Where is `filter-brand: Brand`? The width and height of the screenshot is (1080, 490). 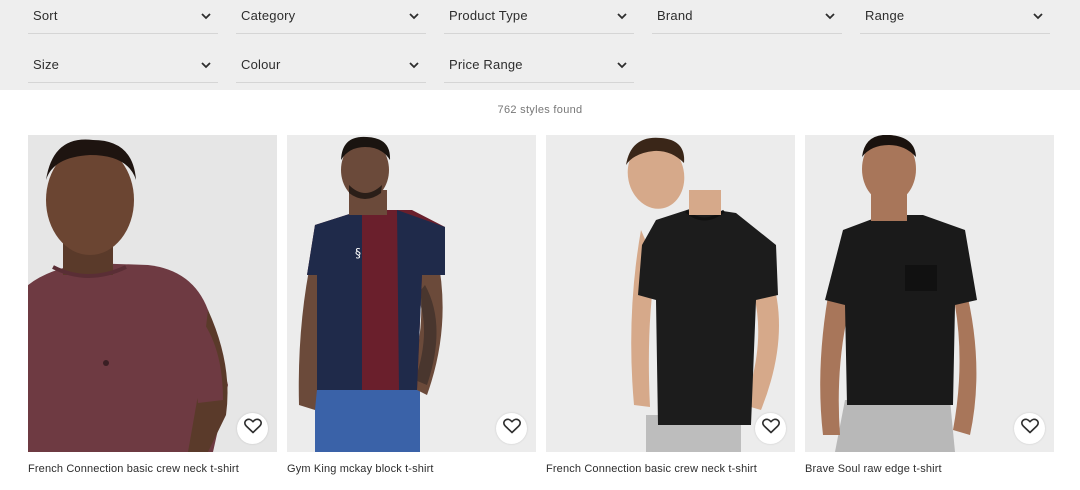
filter-brand: Brand is located at coordinates (747, 17).